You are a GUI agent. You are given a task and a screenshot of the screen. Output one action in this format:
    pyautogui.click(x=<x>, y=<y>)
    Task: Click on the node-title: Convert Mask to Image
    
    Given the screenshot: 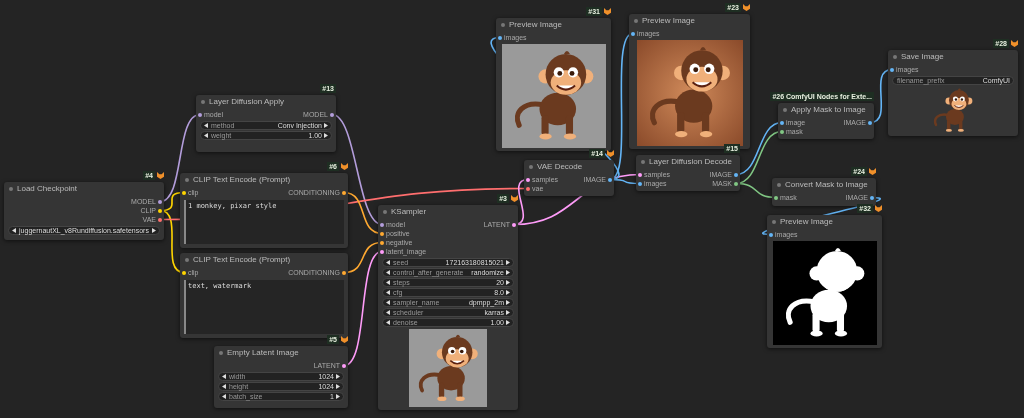 What is the action you would take?
    pyautogui.click(x=826, y=184)
    